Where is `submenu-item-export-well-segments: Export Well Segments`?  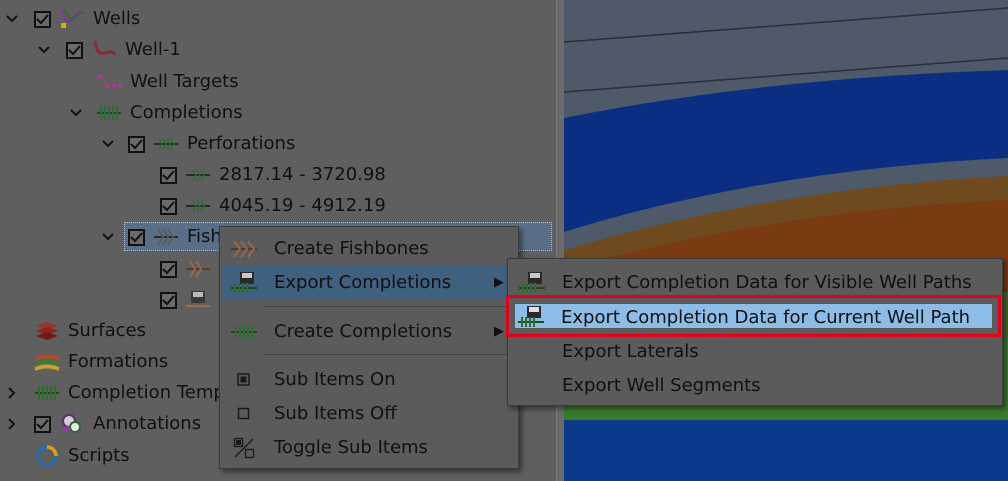 submenu-item-export-well-segments: Export Well Segments is located at coordinates (755, 385).